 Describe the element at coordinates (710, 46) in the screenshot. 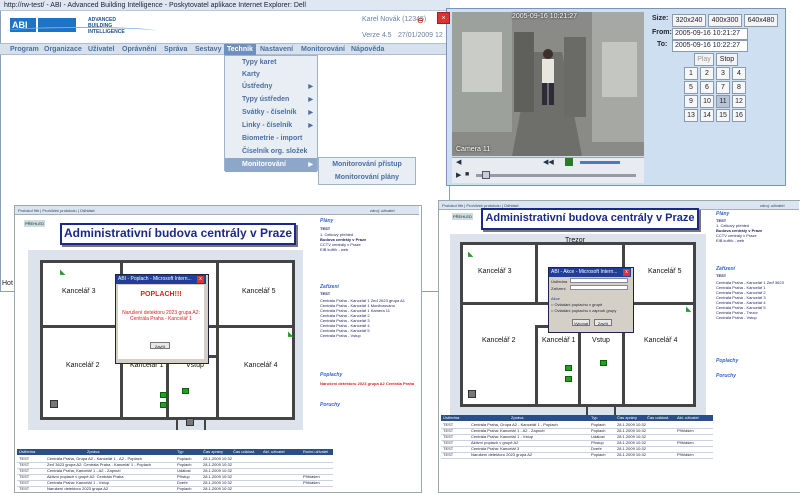

I see `to-input: 2005-09-16 10:22:27` at that location.